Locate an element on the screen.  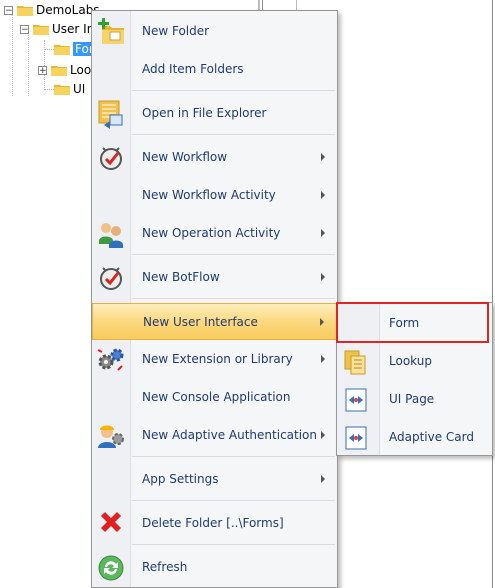
form-highlight-box is located at coordinates (412, 322).